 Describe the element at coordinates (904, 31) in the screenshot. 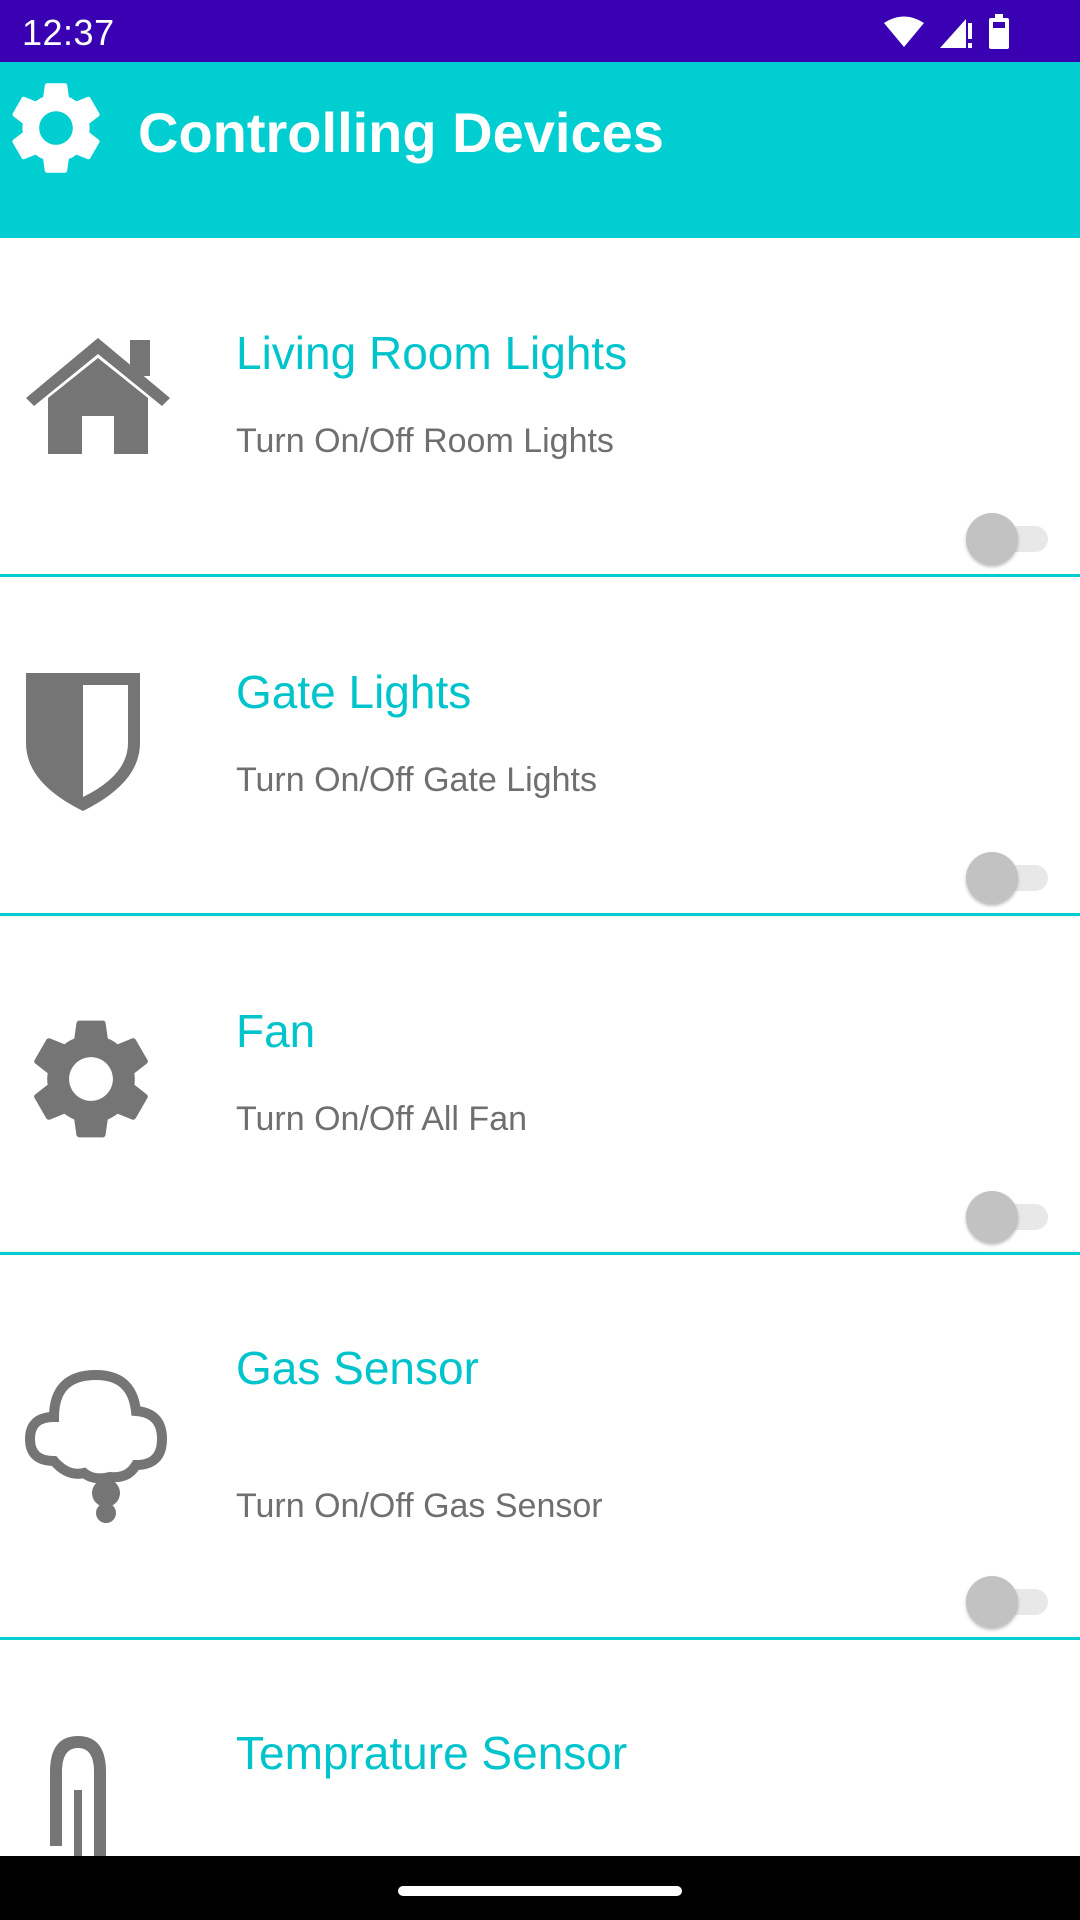

I see `wifi-icon` at that location.